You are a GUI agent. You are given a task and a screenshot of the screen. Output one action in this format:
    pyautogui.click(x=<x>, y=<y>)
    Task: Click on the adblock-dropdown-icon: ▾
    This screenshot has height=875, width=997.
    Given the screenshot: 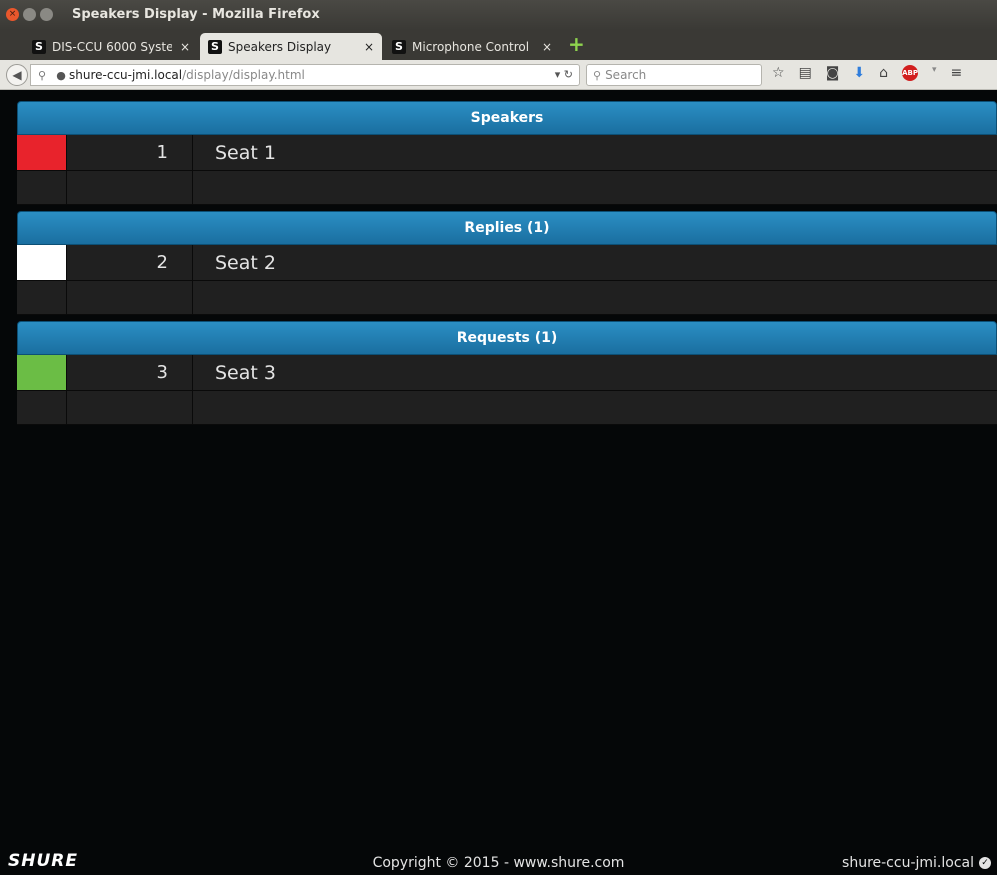 What is the action you would take?
    pyautogui.click(x=934, y=73)
    